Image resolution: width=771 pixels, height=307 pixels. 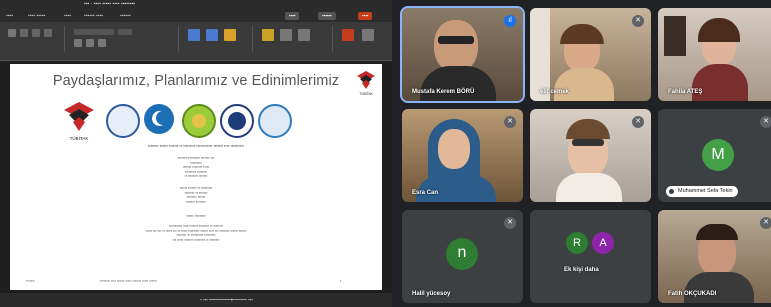 What do you see at coordinates (365, 16) in the screenshot?
I see `share-button: ▪▪▪▪` at bounding box center [365, 16].